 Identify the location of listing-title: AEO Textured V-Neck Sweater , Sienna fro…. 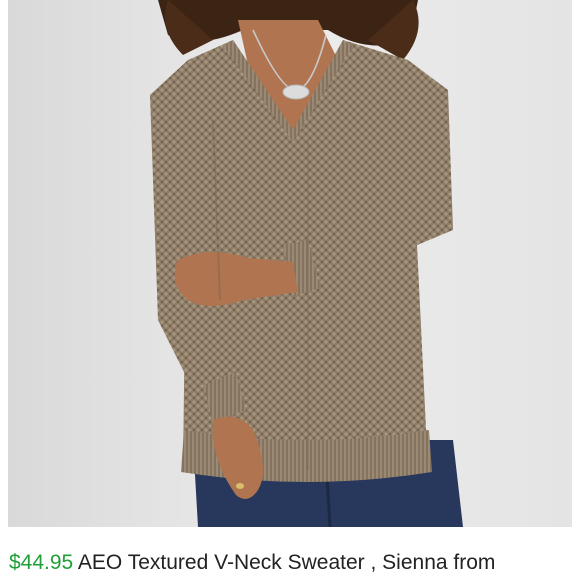
(286, 562).